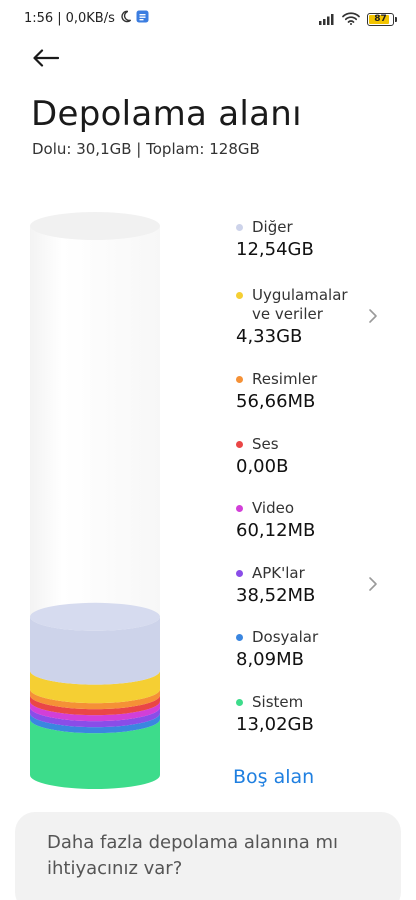 Image resolution: width=416 pixels, height=900 pixels. I want to click on legend-value: 8,09MB, so click(270, 659).